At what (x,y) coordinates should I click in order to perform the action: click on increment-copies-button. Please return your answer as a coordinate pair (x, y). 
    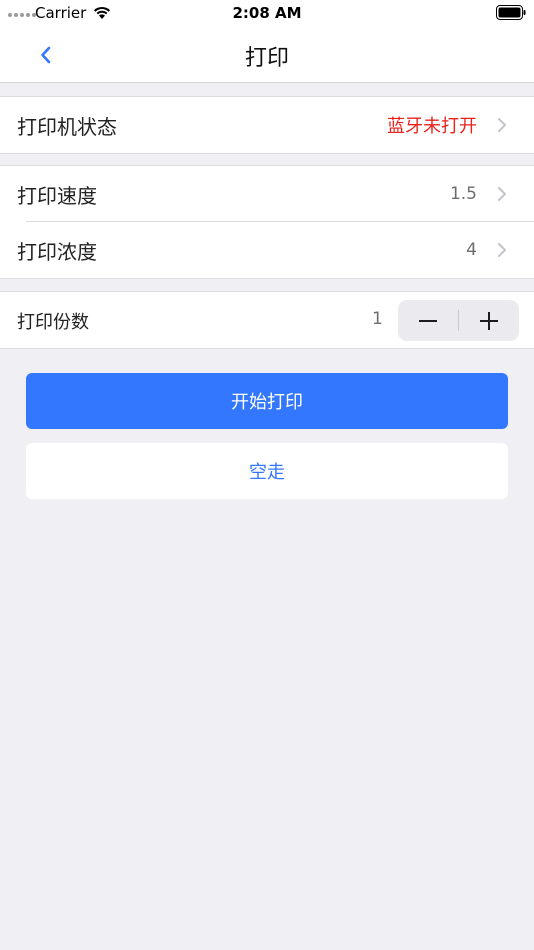
    Looking at the image, I should click on (489, 320).